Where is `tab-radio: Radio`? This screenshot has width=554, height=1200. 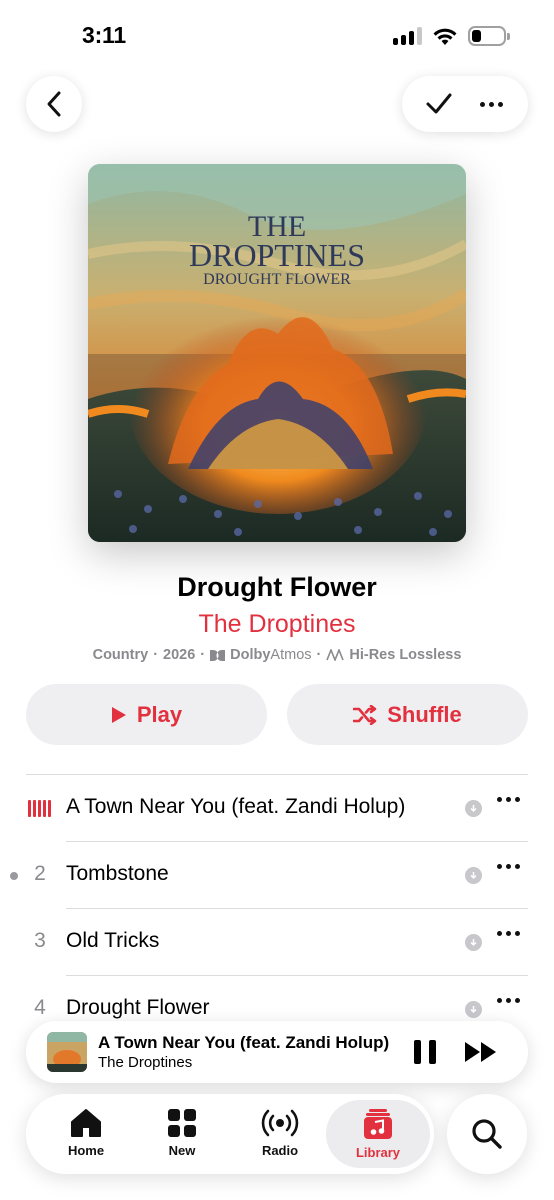 tab-radio: Radio is located at coordinates (280, 1134).